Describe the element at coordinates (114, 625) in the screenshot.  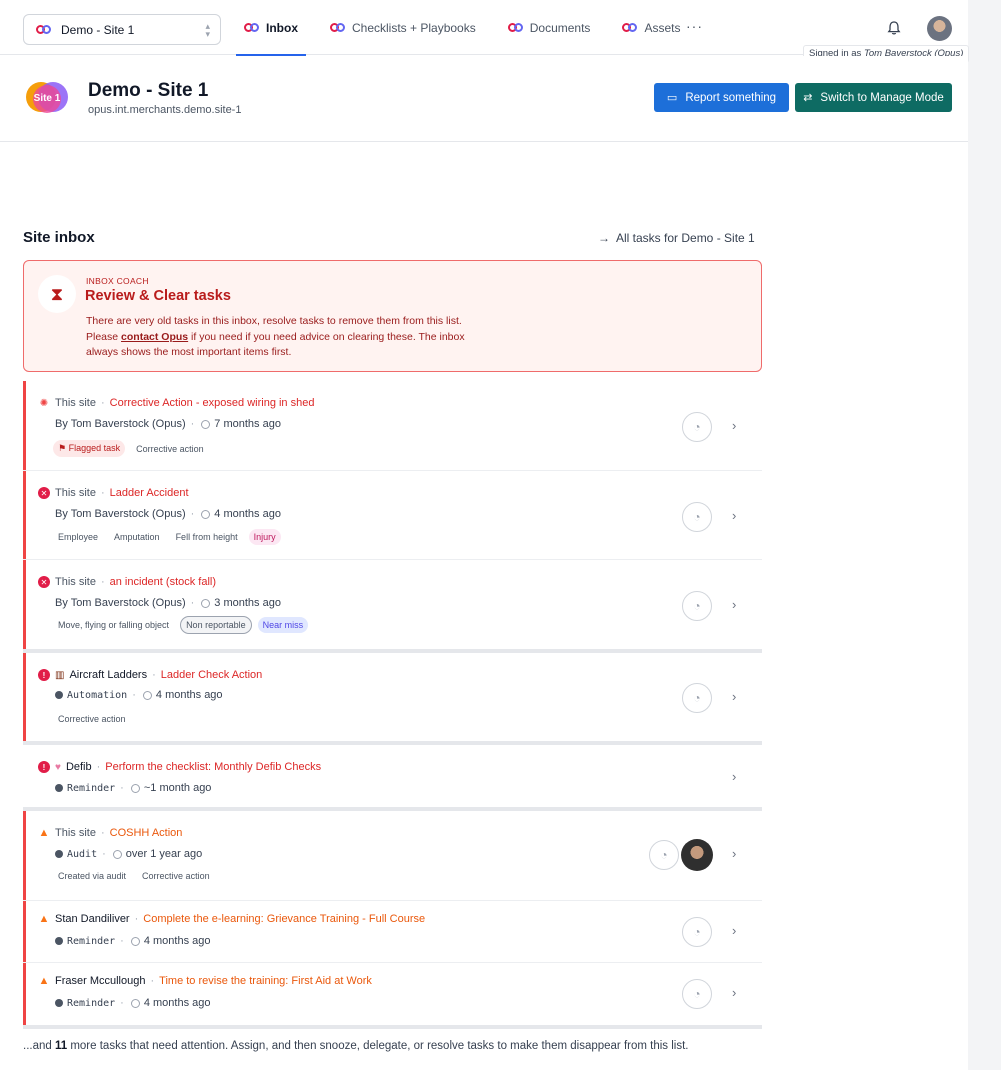
I see `tag: Move, flying or falling object` at that location.